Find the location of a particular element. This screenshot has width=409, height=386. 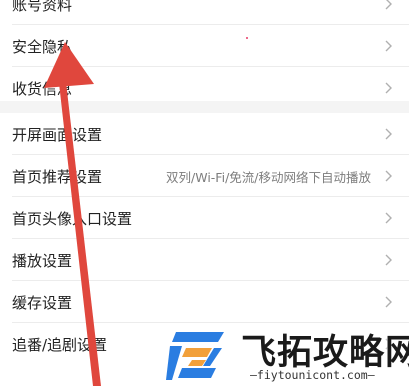

settings-row-follow-series: 追番/追剧设置 is located at coordinates (204, 344).